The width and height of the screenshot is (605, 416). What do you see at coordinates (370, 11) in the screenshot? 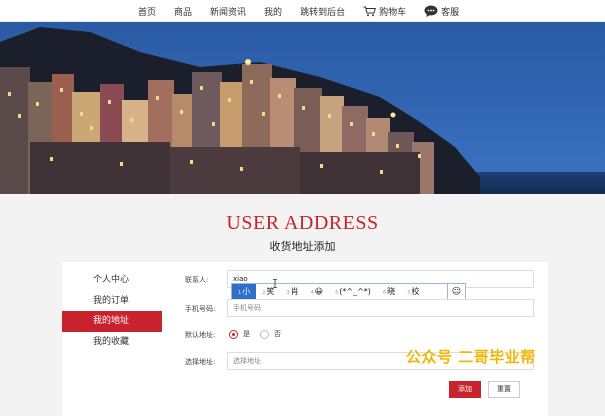
I see `cart-icon` at bounding box center [370, 11].